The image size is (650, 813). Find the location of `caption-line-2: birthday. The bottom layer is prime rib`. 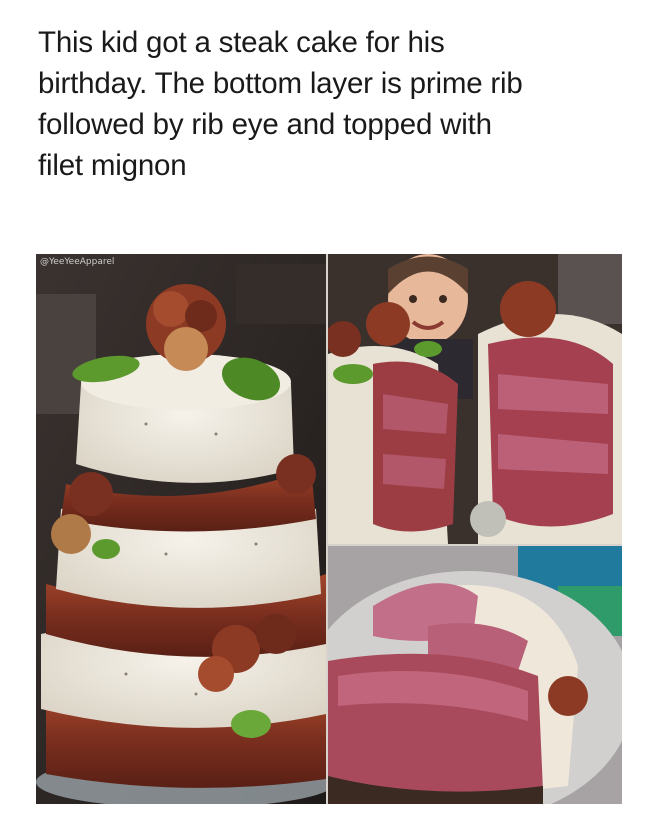

caption-line-2: birthday. The bottom layer is prime rib is located at coordinates (280, 83).